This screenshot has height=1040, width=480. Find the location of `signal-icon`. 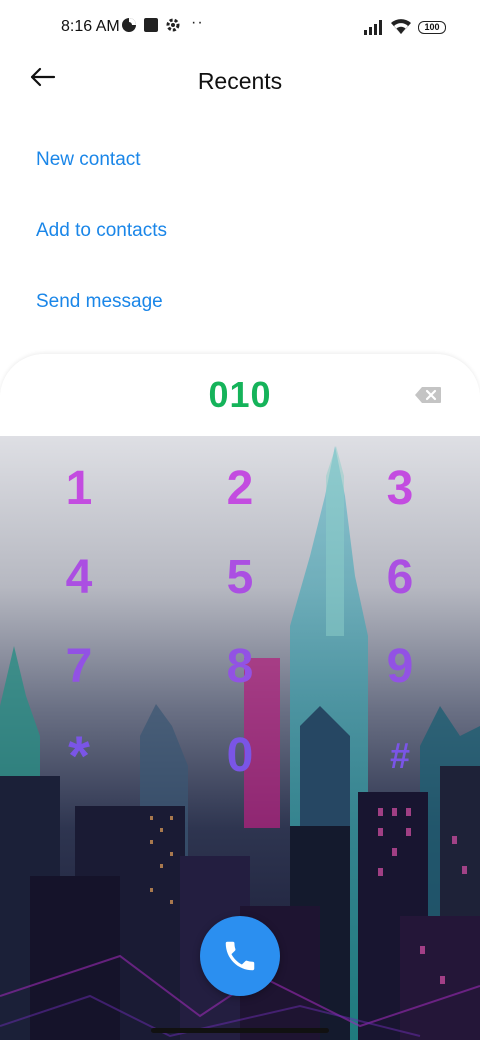

signal-icon is located at coordinates (375, 29).